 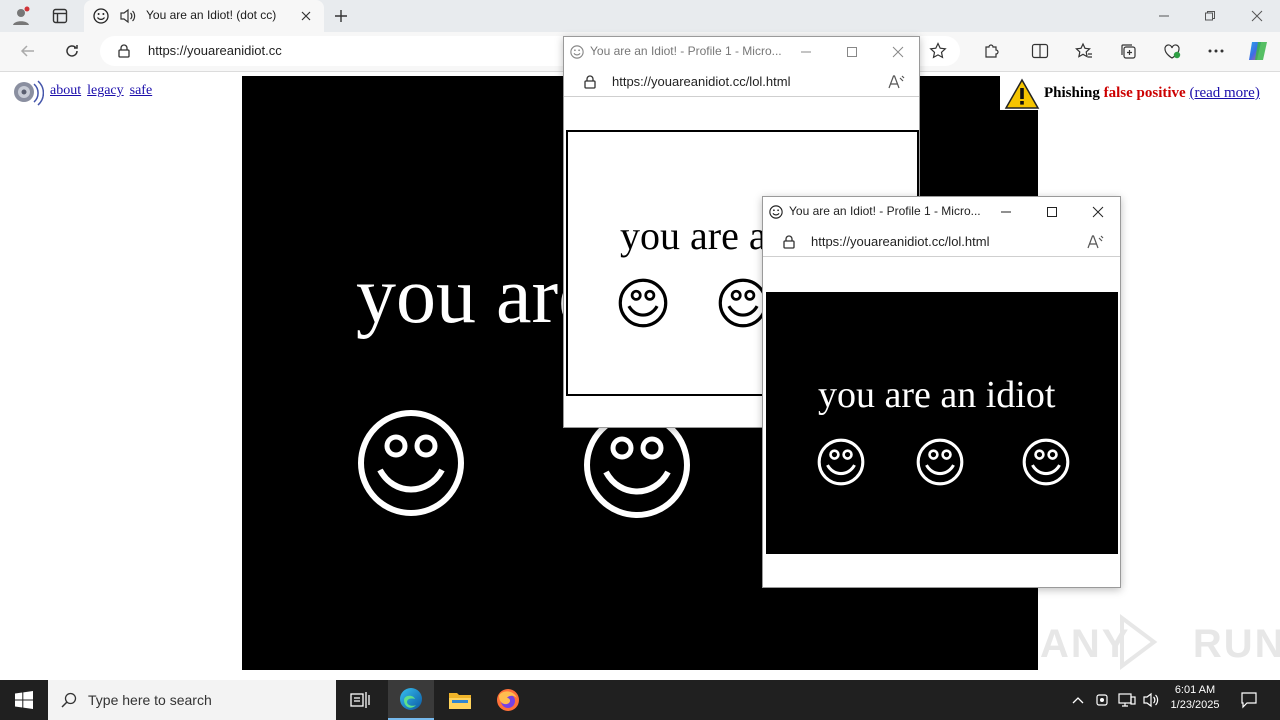 I want to click on back-icon, so click(x=28, y=51).